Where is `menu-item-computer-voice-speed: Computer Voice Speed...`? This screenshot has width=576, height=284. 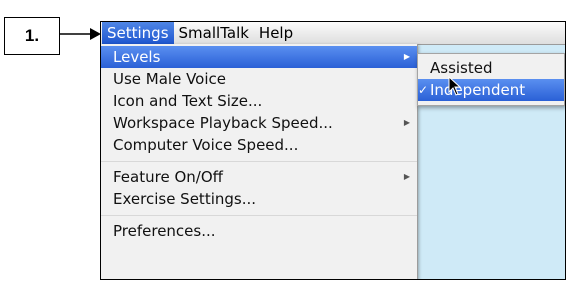
menu-item-computer-voice-speed: Computer Voice Speed... is located at coordinates (259, 145).